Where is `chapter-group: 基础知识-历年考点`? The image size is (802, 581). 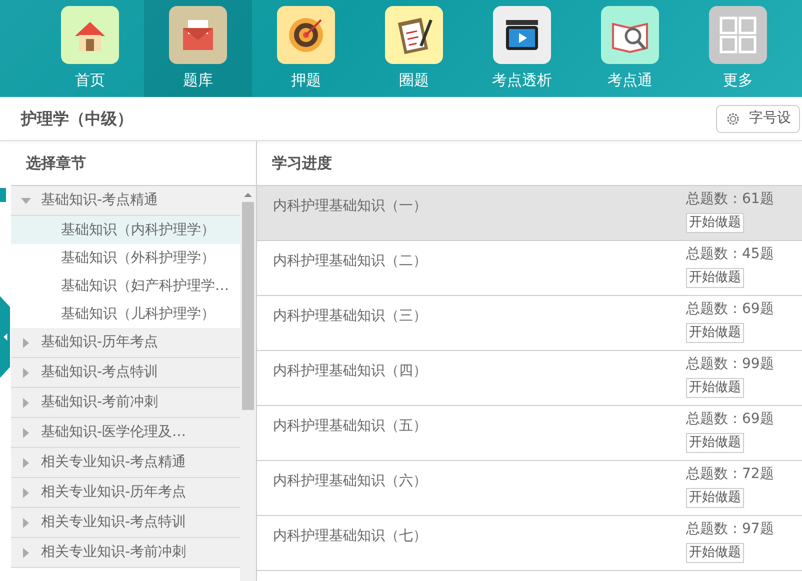
chapter-group: 基础知识-历年考点 is located at coordinates (125, 343).